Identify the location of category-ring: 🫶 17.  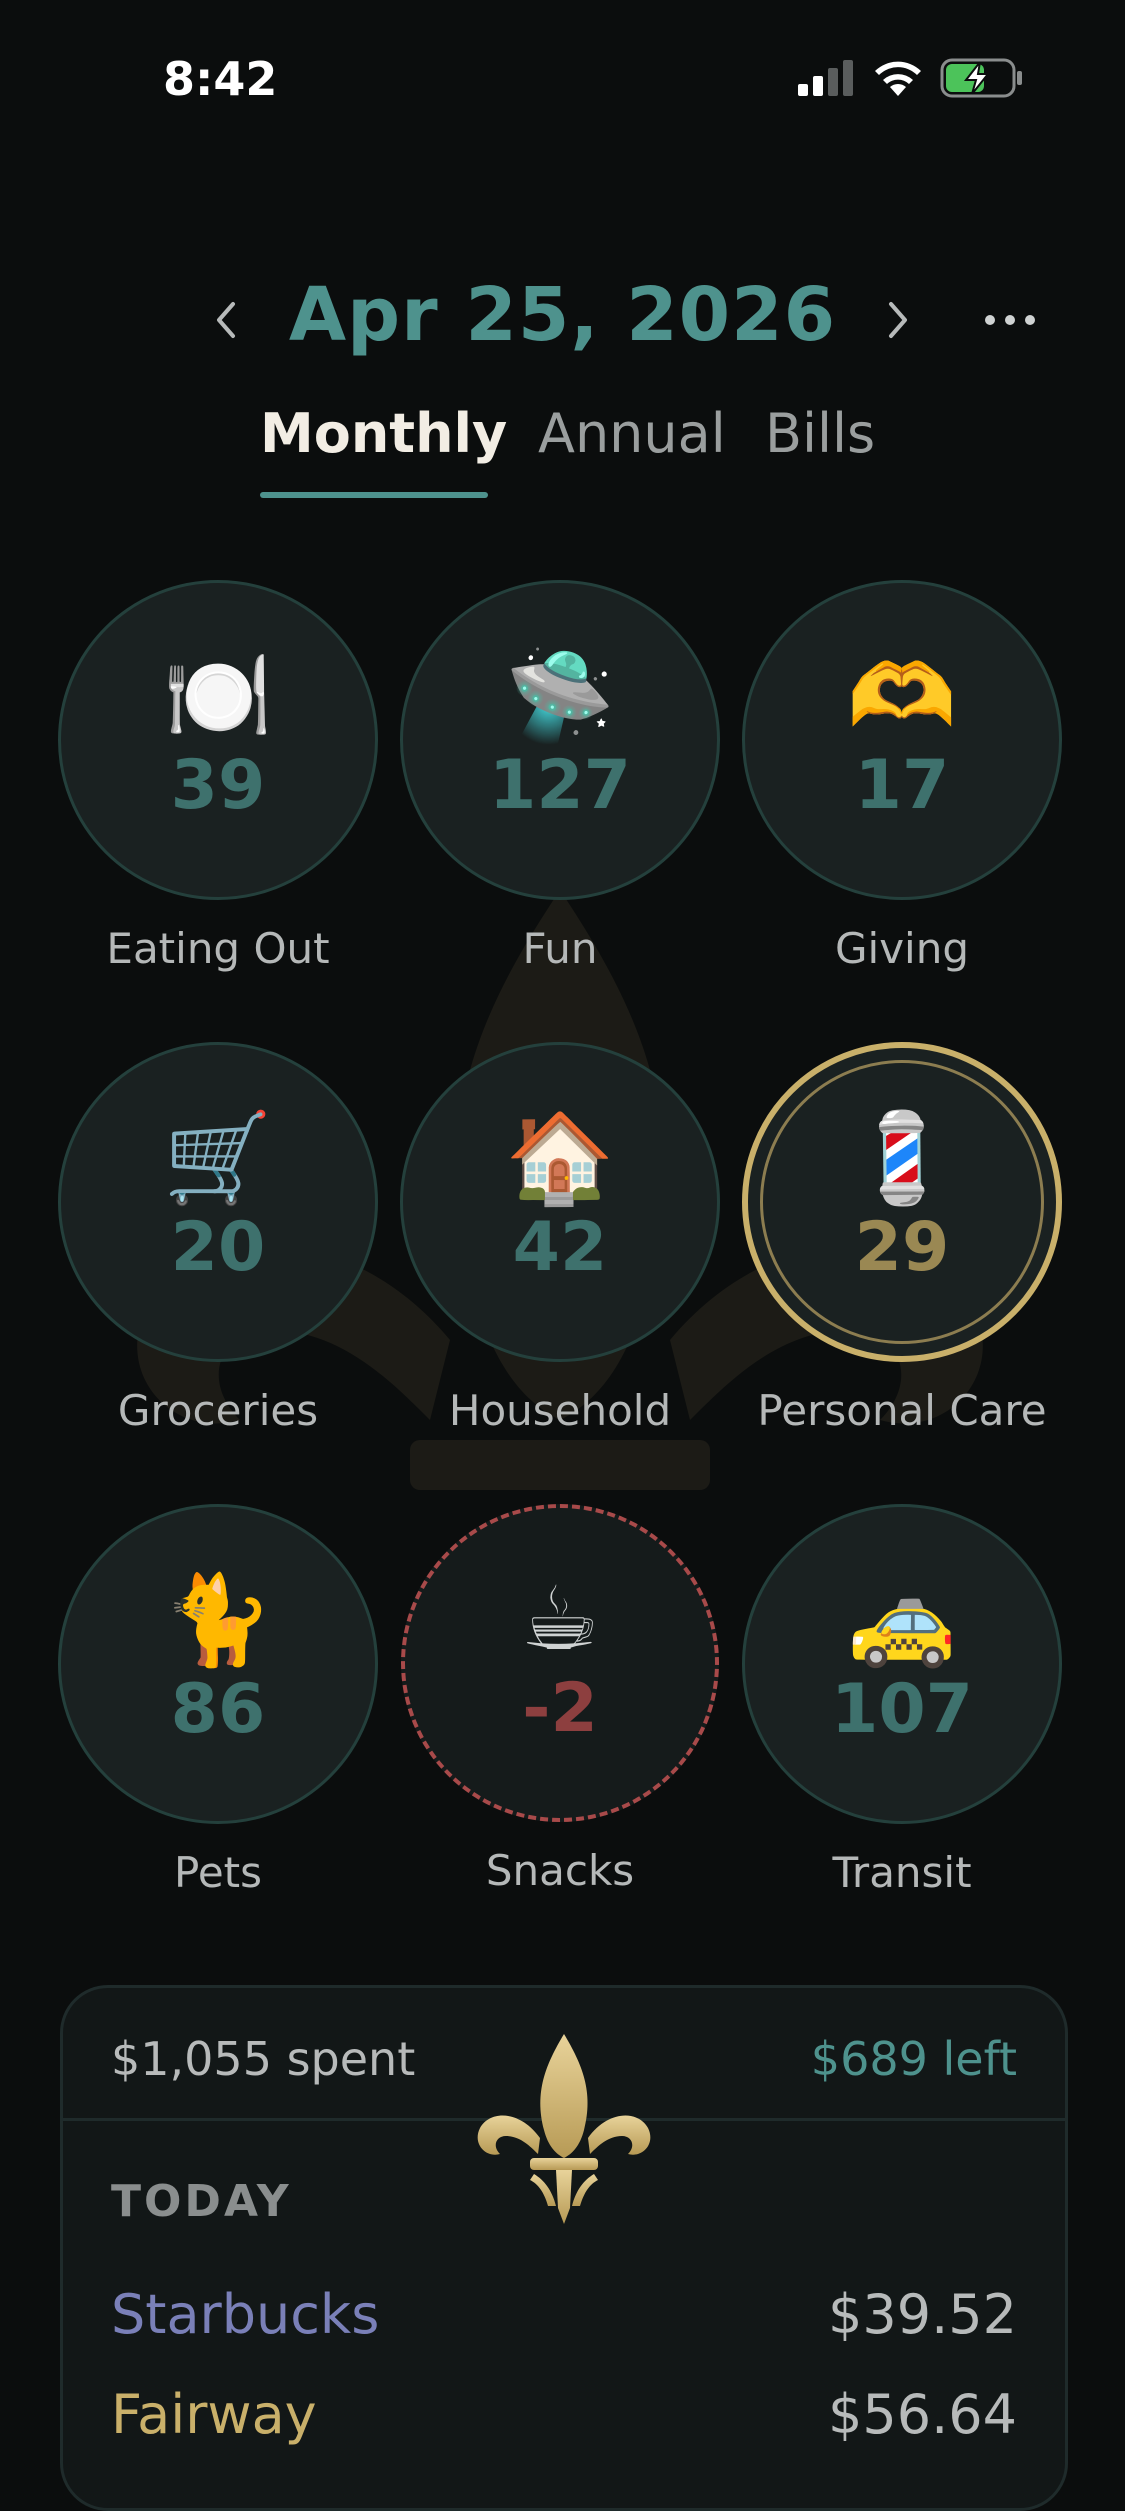
(902, 740).